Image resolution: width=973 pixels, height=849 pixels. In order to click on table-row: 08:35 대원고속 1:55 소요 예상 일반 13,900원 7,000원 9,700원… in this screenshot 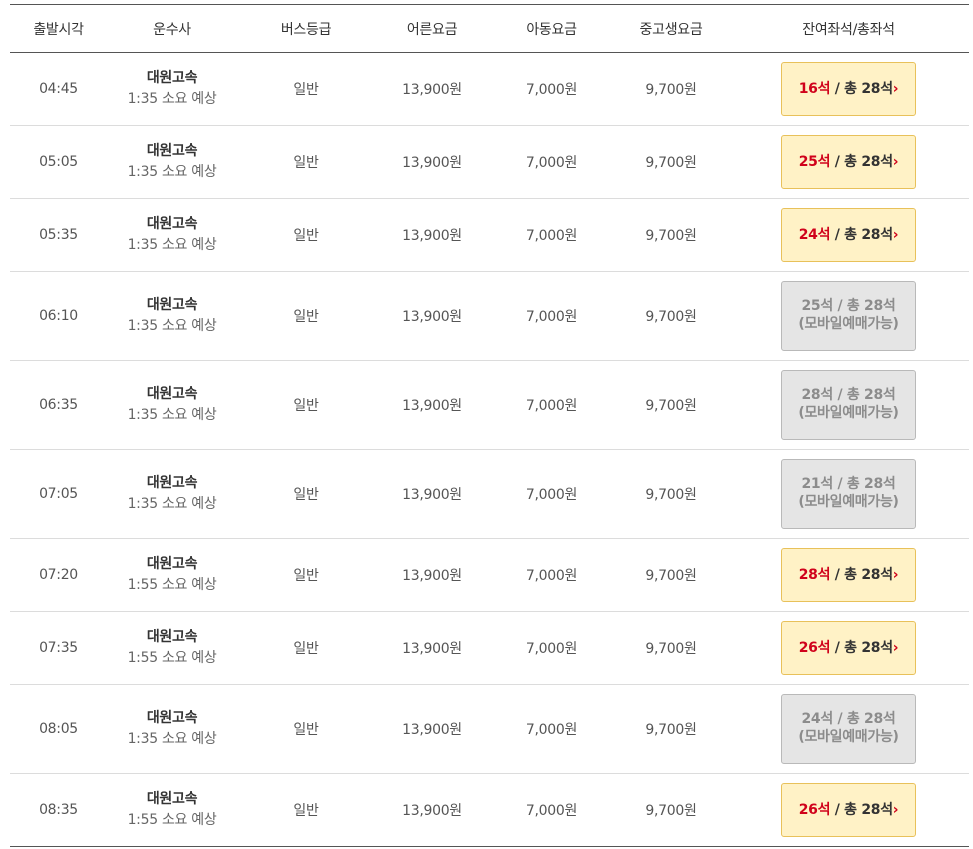, I will do `click(489, 810)`.